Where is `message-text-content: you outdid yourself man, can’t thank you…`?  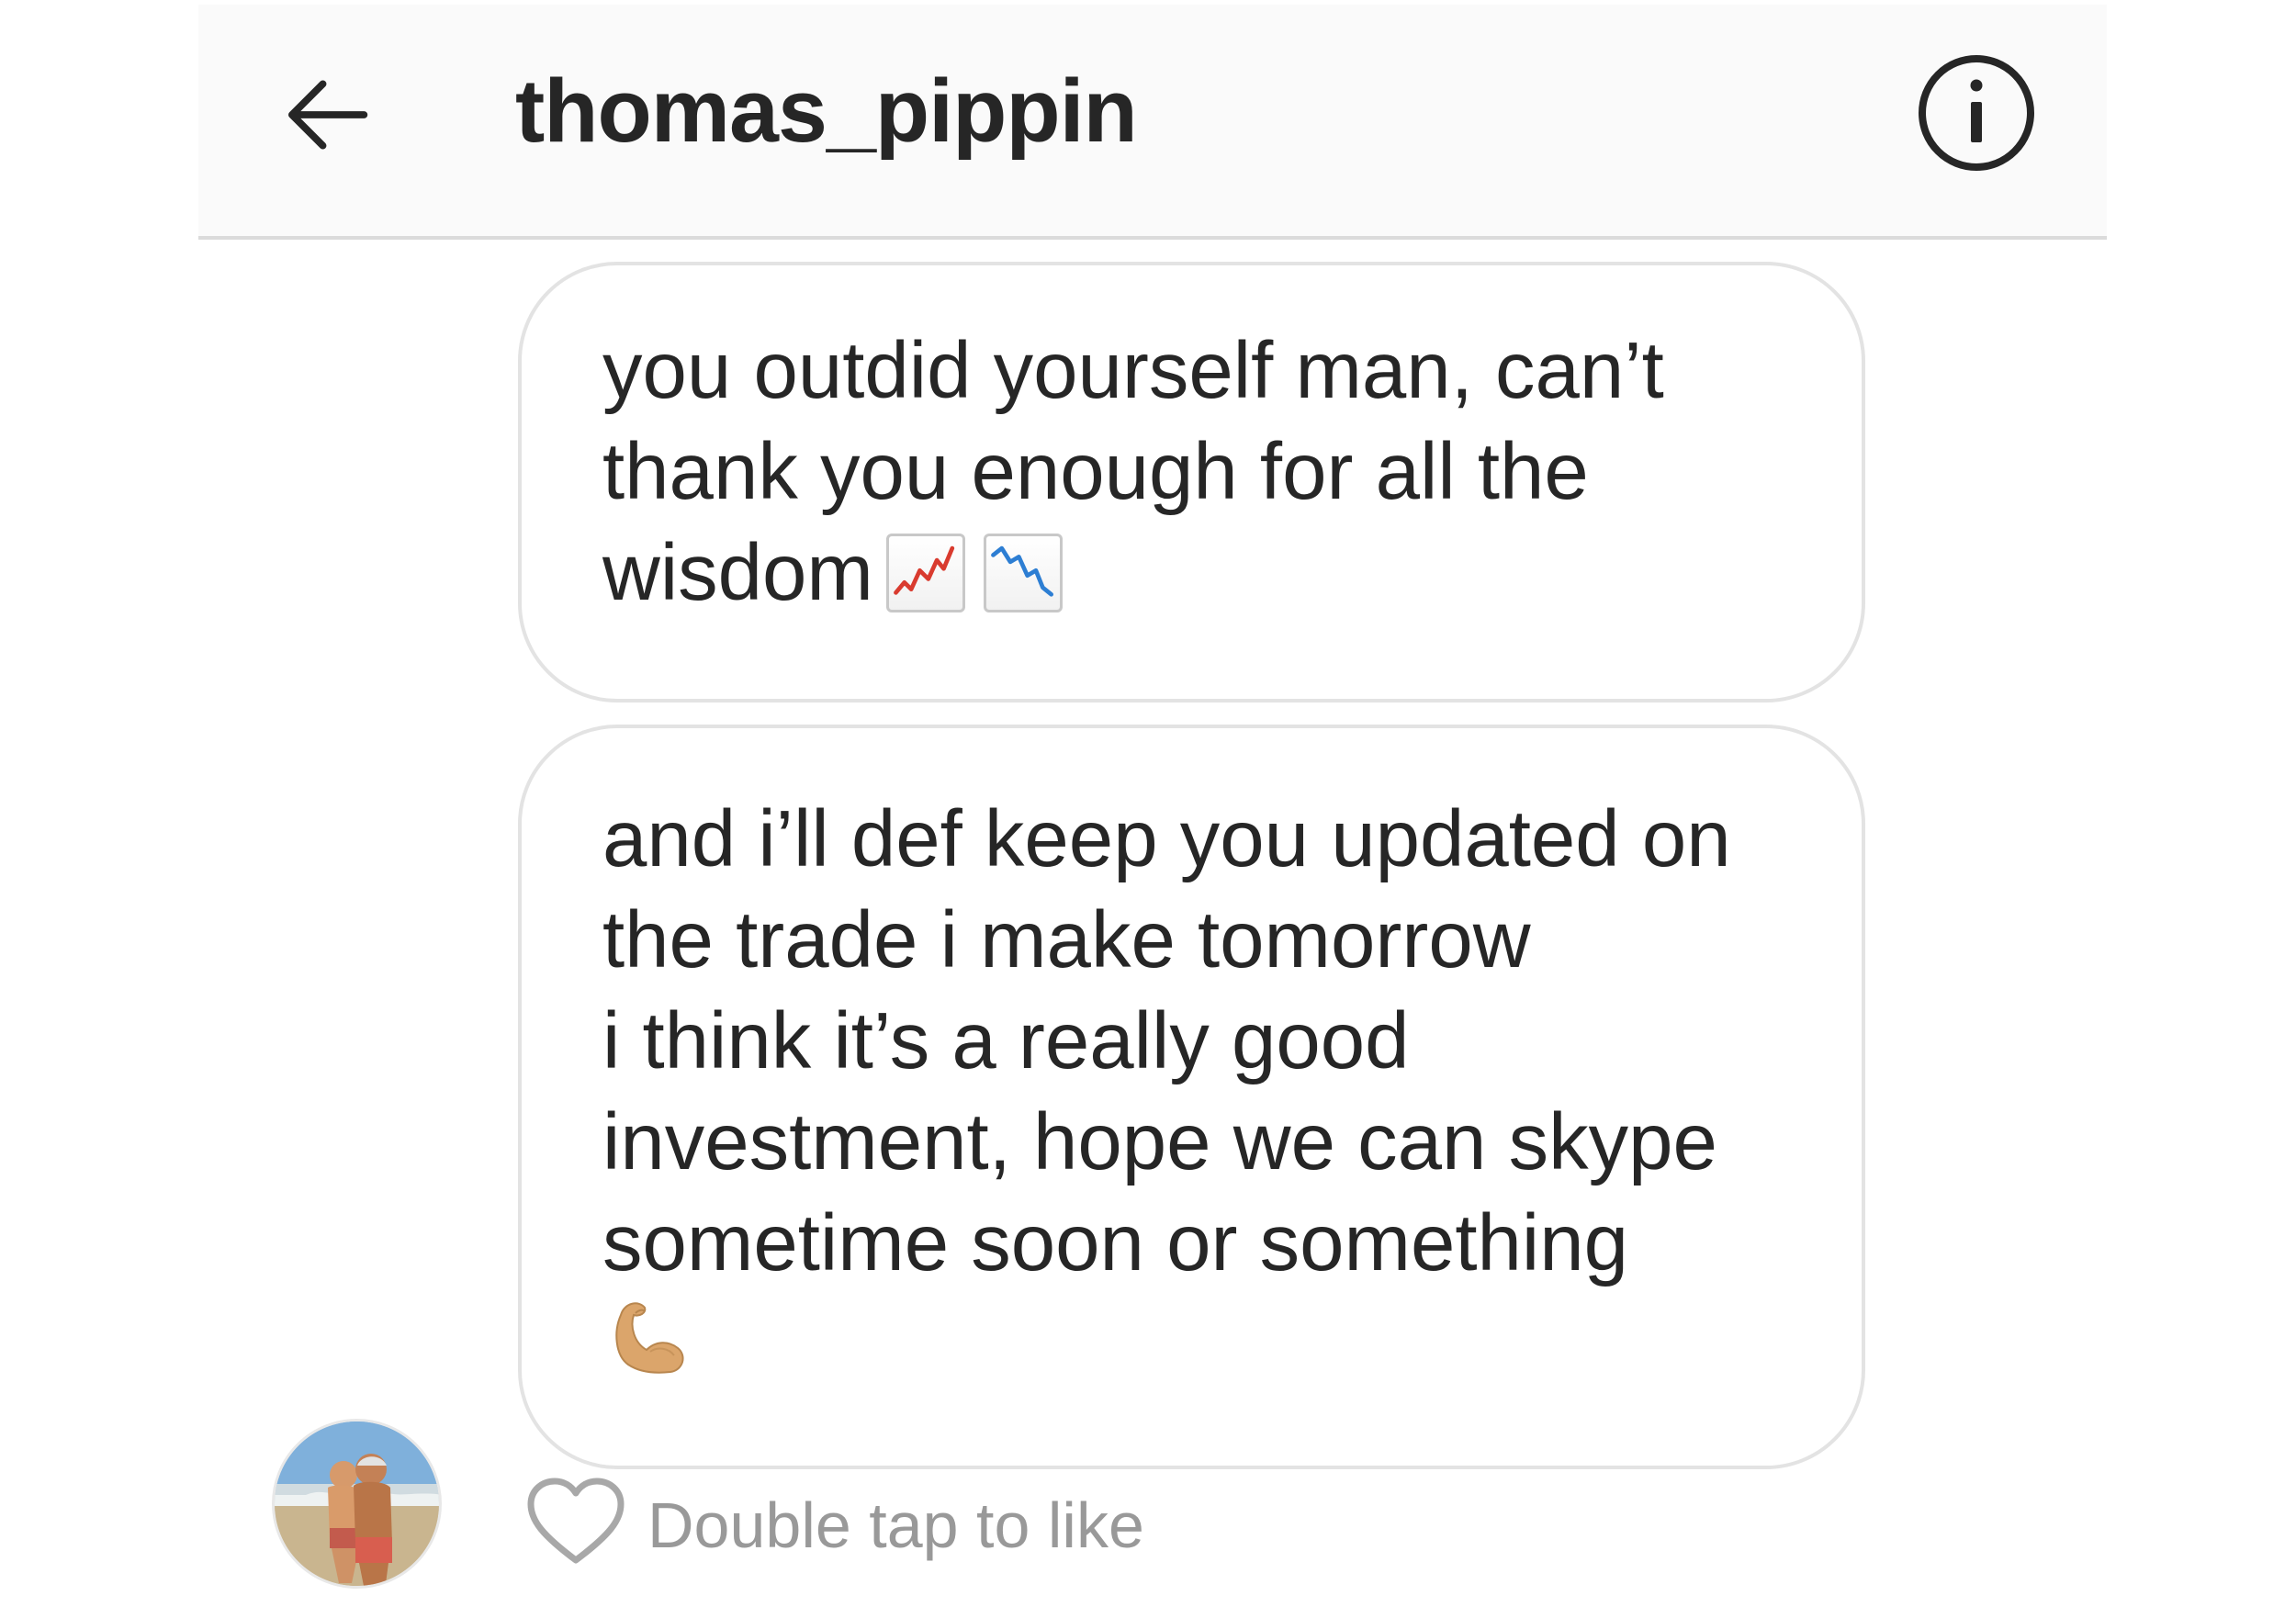
message-text-content: you outdid yourself man, can’t thank you… is located at coordinates (1133, 471).